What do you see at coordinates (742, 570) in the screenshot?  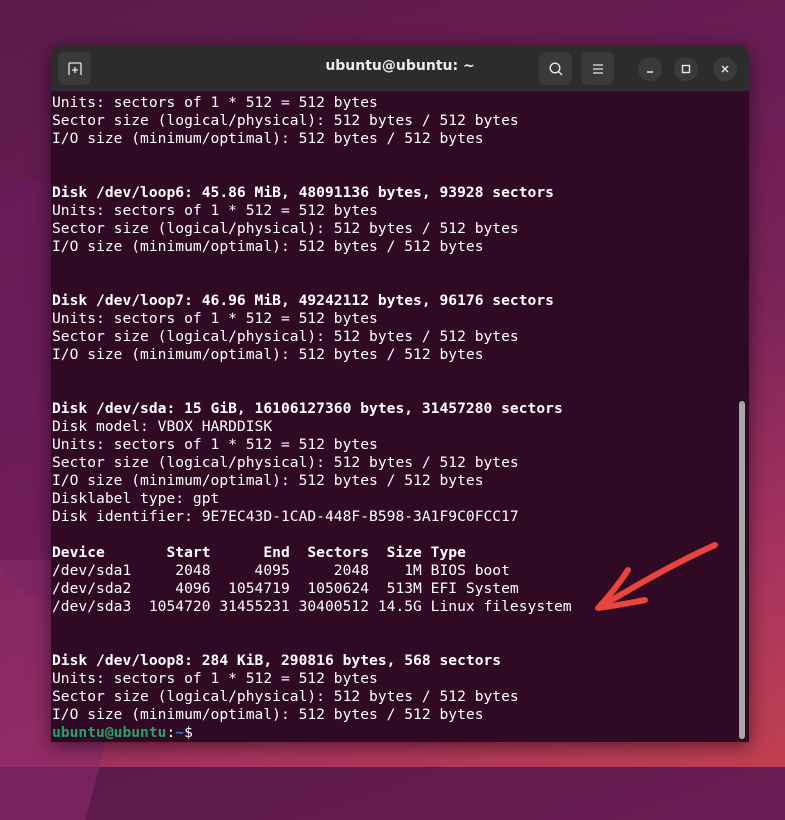 I see `scrollbar` at bounding box center [742, 570].